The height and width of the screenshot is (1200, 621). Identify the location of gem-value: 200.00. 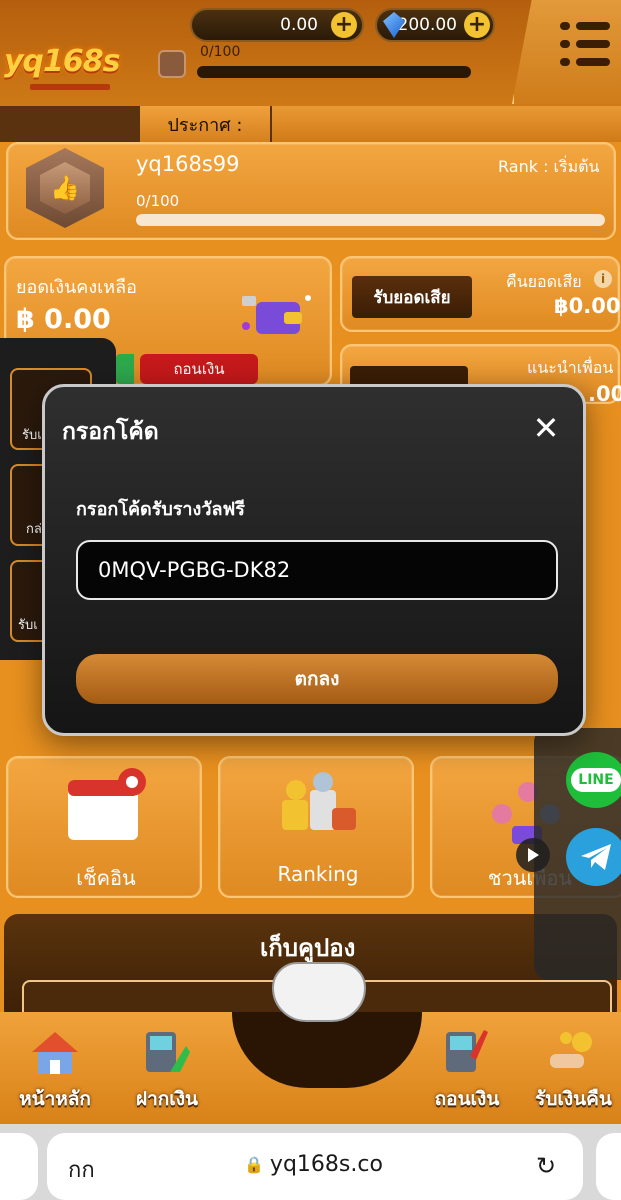
(427, 25).